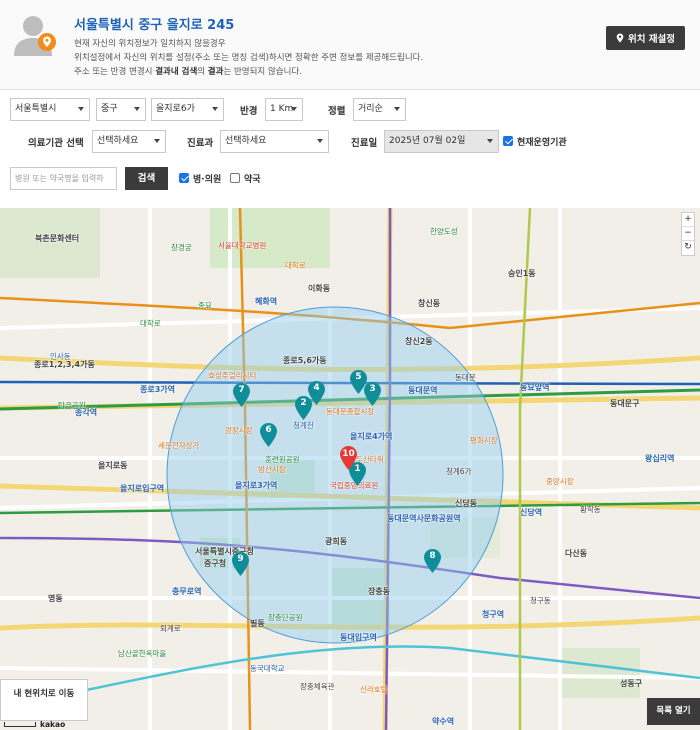  Describe the element at coordinates (531, 512) in the screenshot. I see `map-label: 신당역` at that location.